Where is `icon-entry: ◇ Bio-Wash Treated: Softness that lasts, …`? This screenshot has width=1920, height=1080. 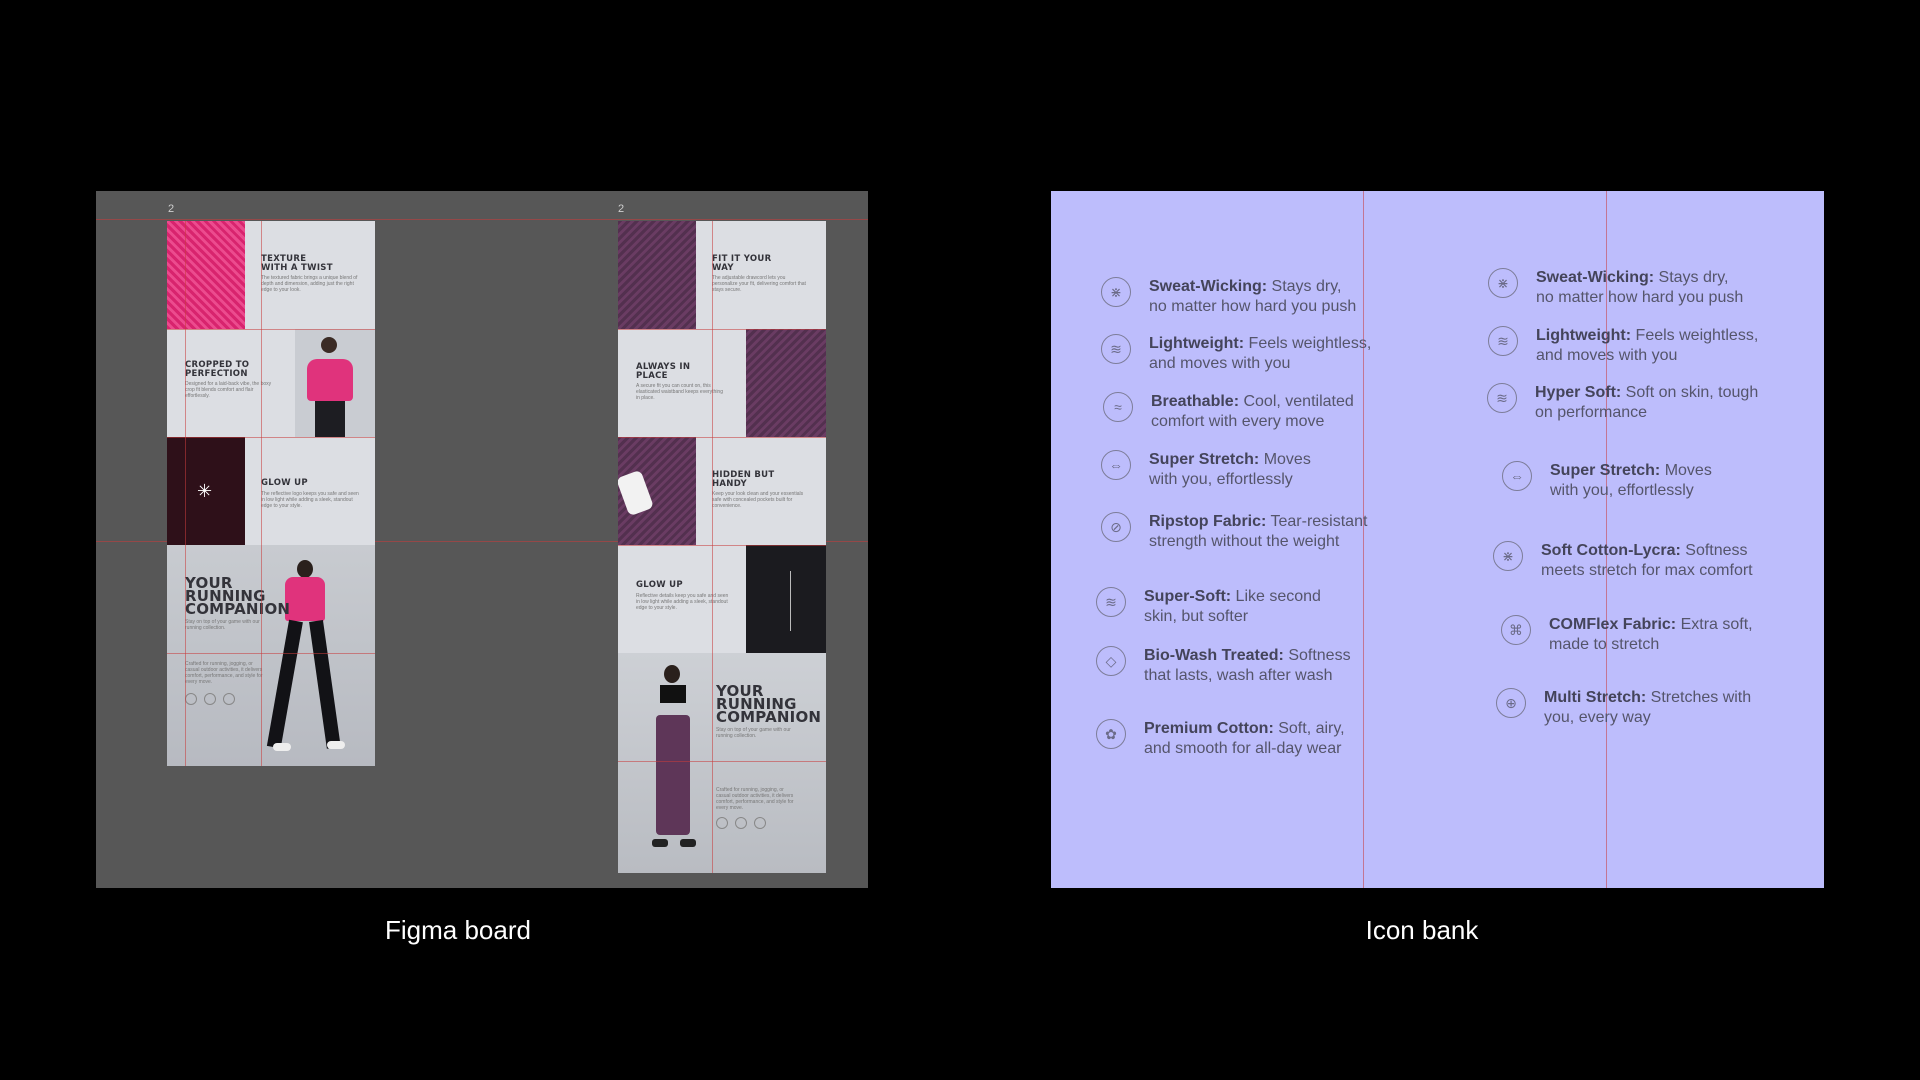
icon-entry: ◇ Bio-Wash Treated: Softness that lasts, … is located at coordinates (1223, 666).